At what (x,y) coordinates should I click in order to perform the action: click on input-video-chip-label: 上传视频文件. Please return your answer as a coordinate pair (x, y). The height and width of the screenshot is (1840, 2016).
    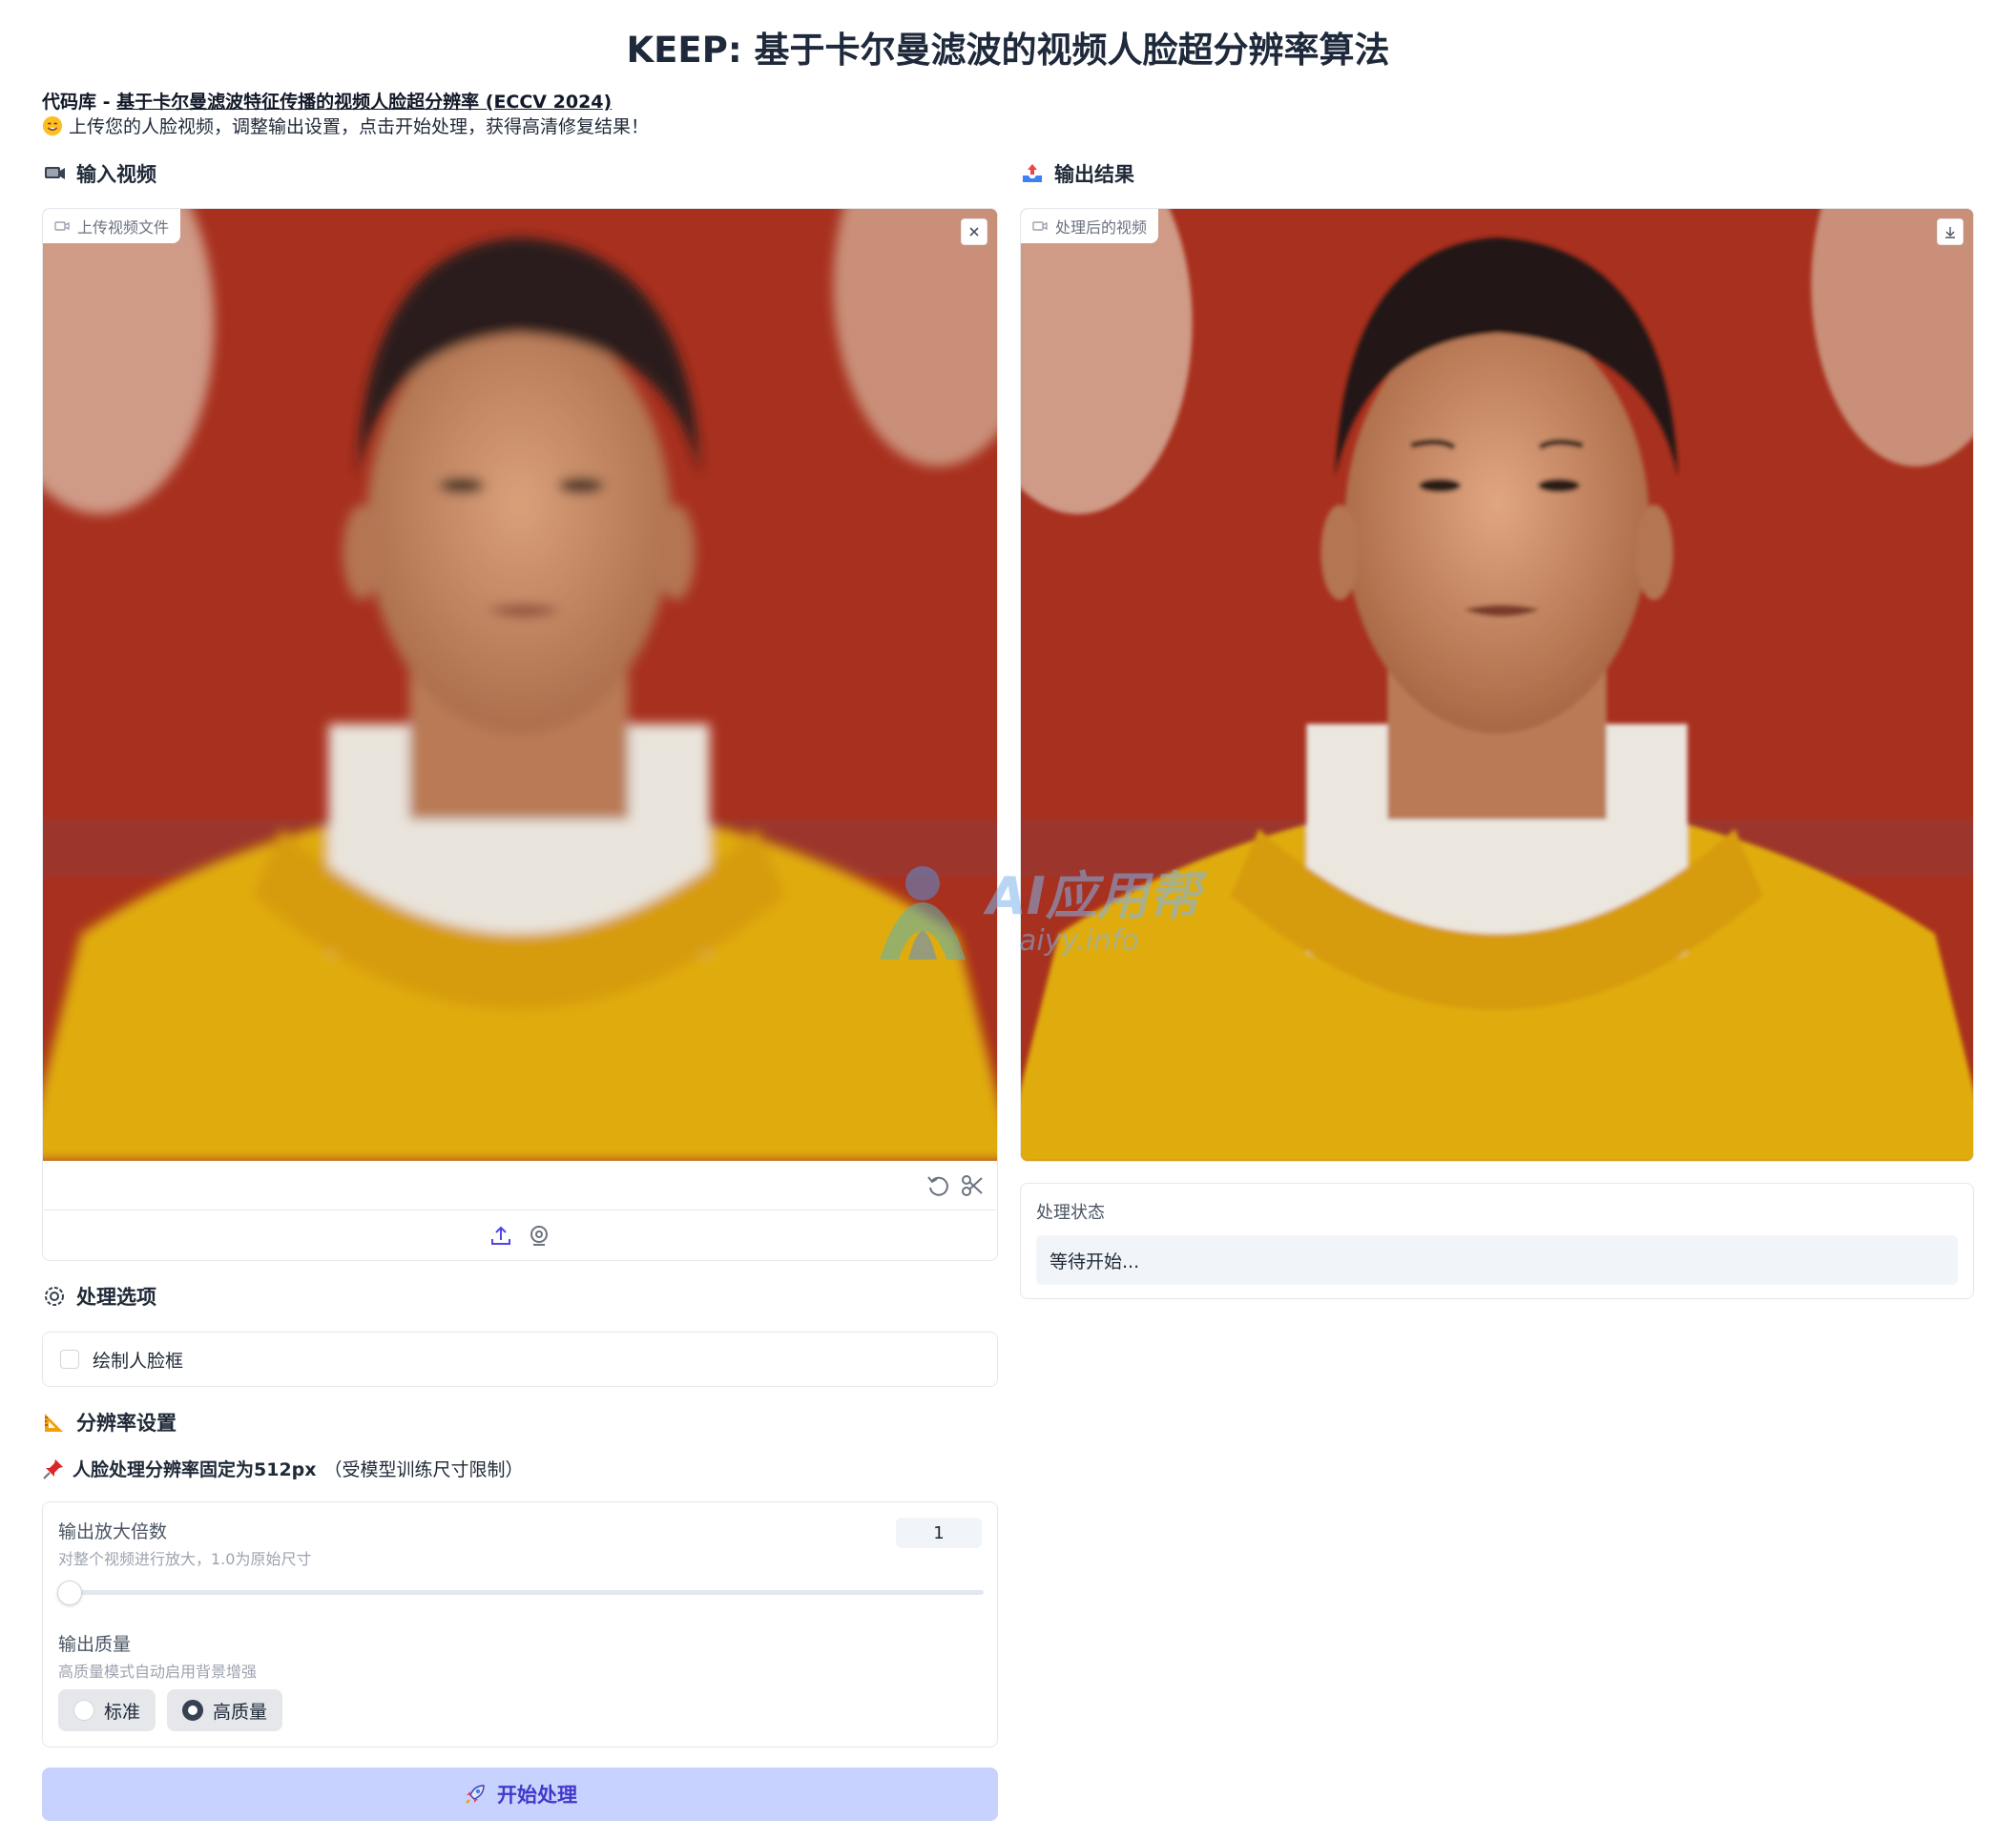
    Looking at the image, I should click on (123, 227).